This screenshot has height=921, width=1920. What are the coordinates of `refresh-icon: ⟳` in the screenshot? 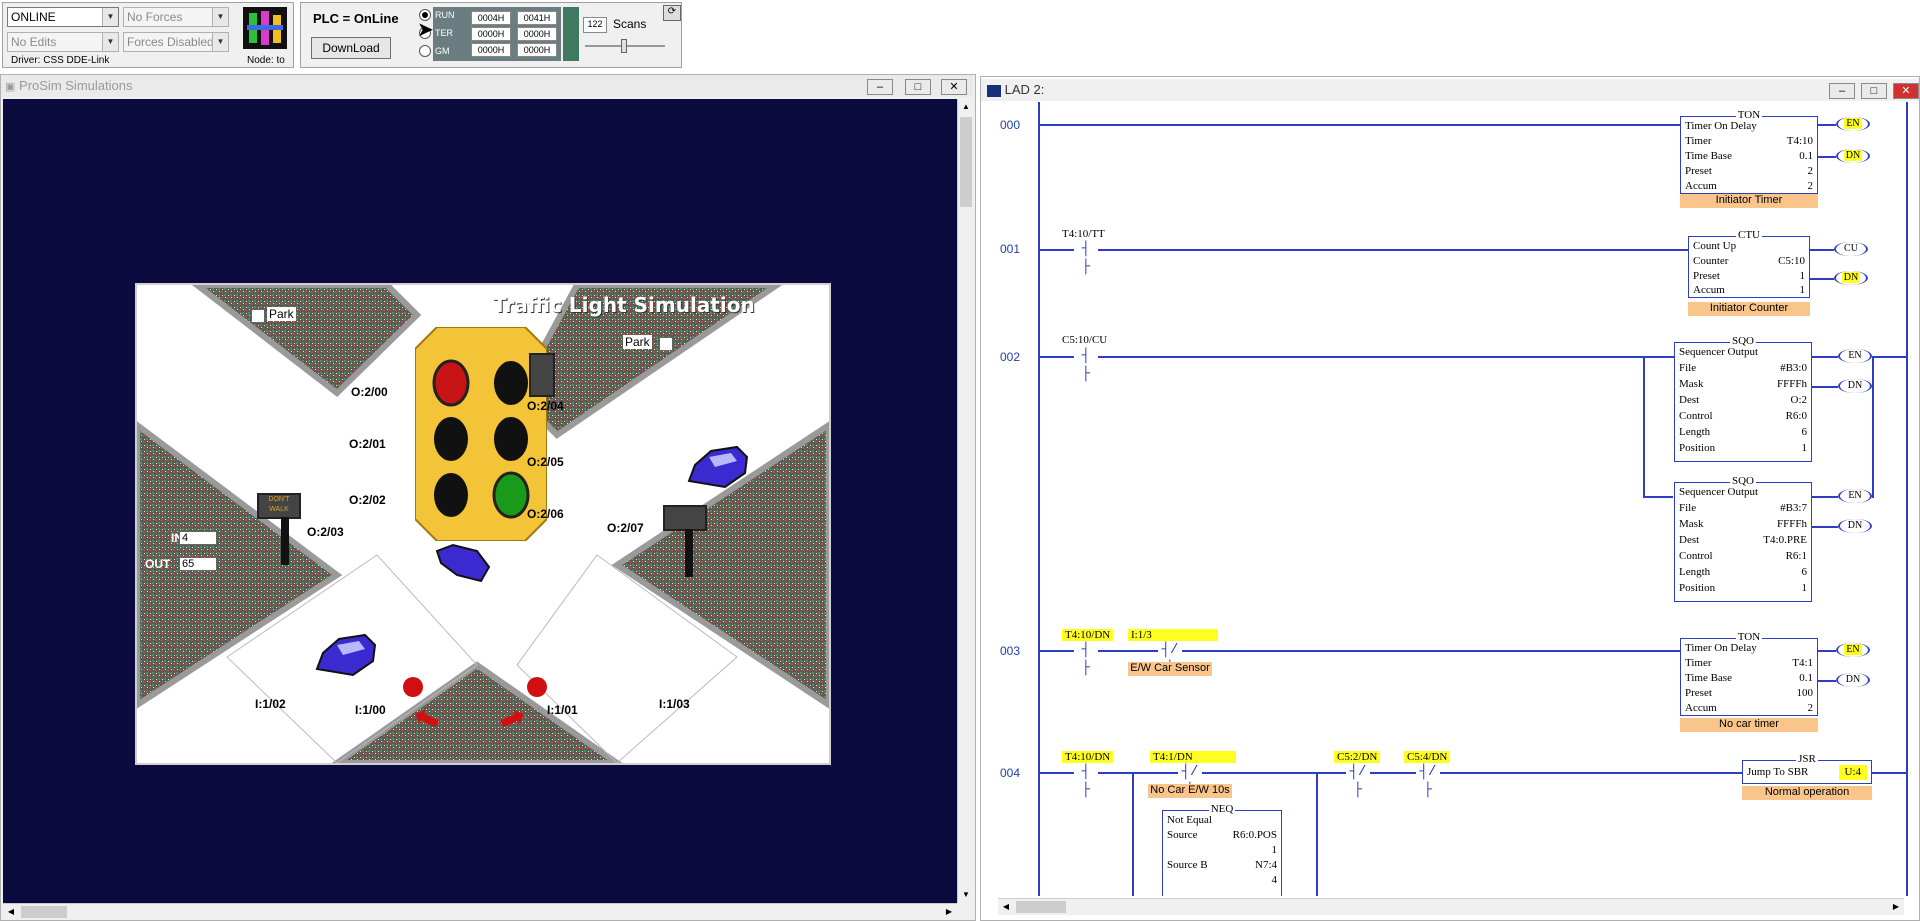 It's located at (672, 13).